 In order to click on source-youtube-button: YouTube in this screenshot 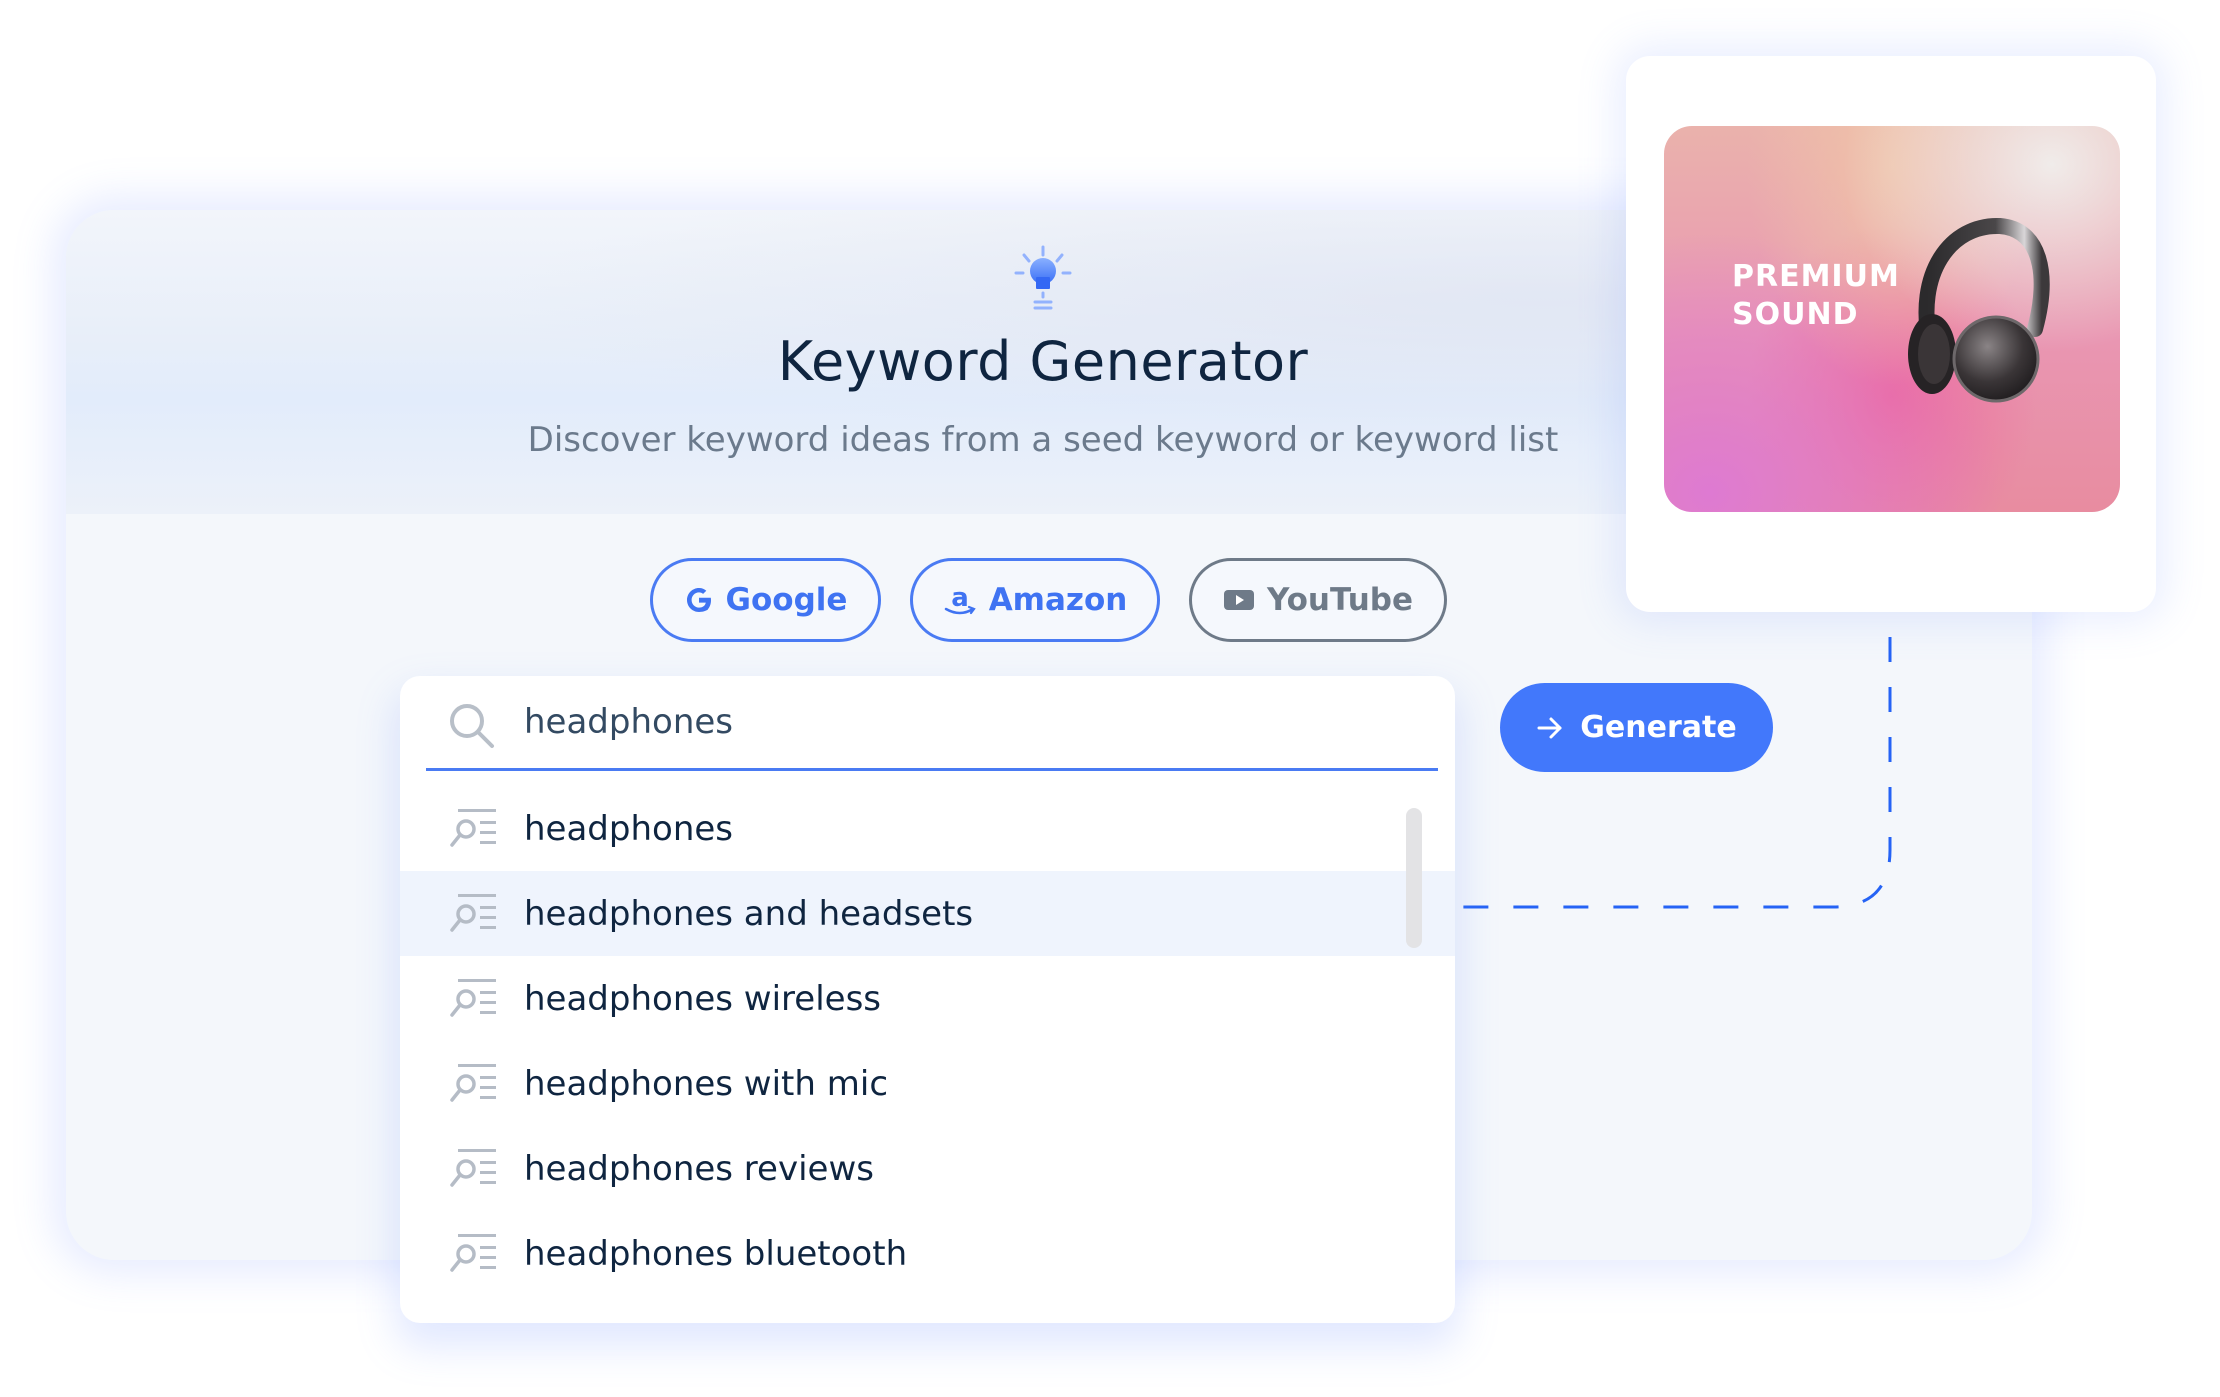, I will do `click(1318, 600)`.